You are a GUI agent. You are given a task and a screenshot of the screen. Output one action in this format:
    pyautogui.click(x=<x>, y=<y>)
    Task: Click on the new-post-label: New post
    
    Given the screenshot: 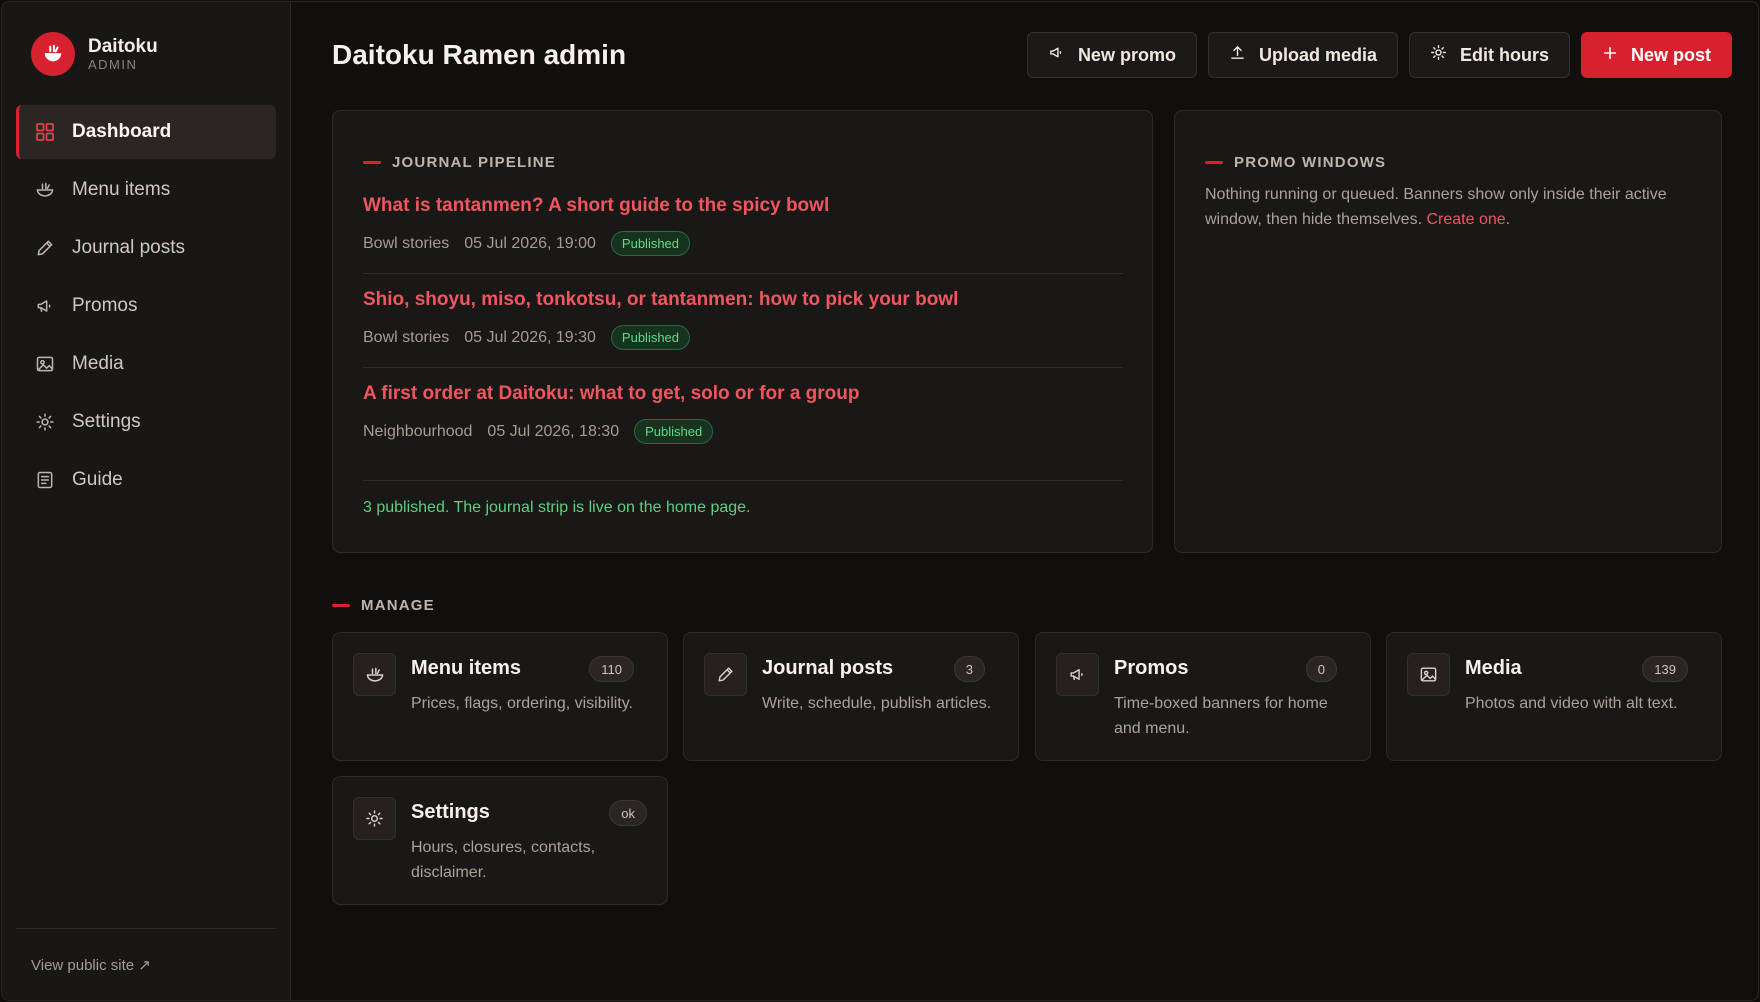 What is the action you would take?
    pyautogui.click(x=1670, y=54)
    